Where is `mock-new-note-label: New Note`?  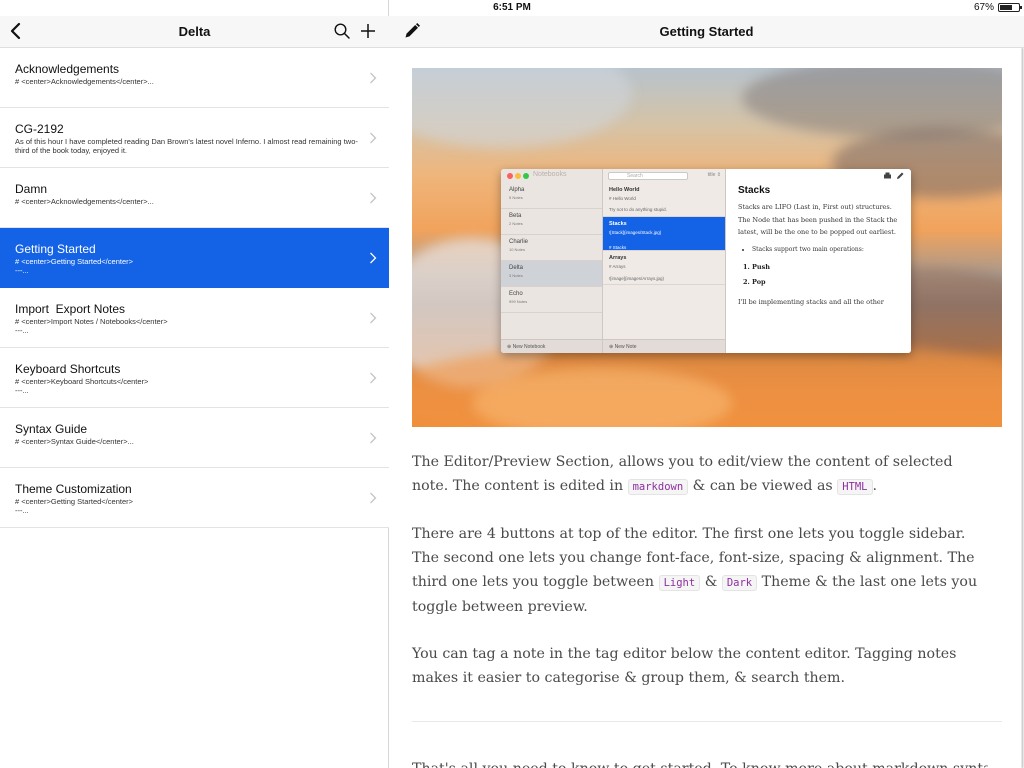 mock-new-note-label: New Note is located at coordinates (625, 347).